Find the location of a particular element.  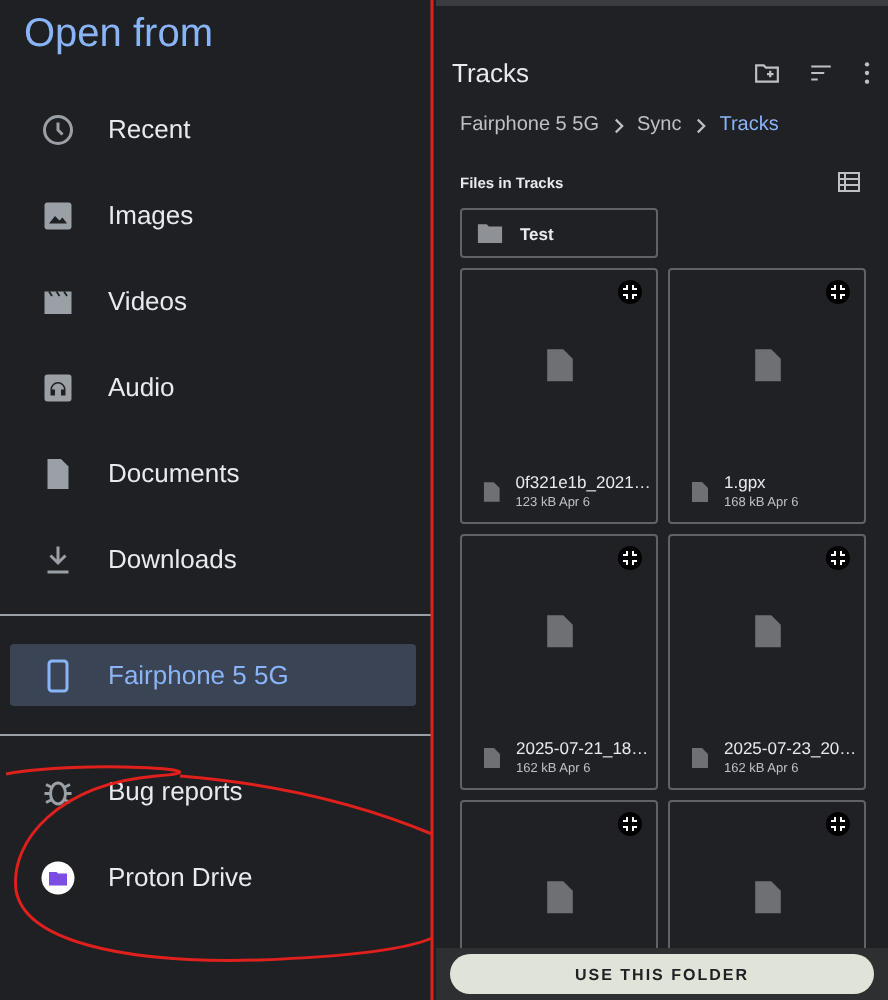

folder-title: Tracks is located at coordinates (492, 72).